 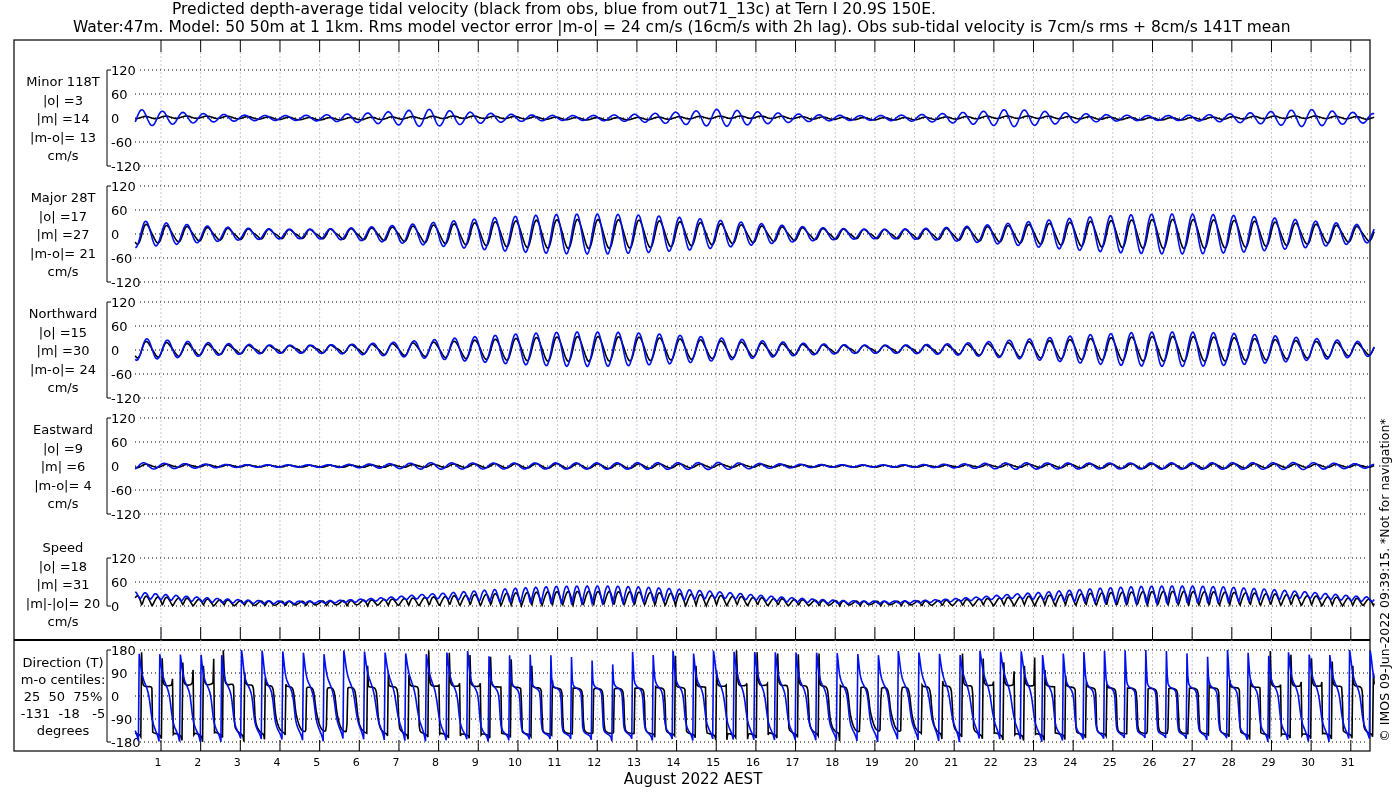 I want to click on axis-tick-label: 22, so click(x=990, y=762).